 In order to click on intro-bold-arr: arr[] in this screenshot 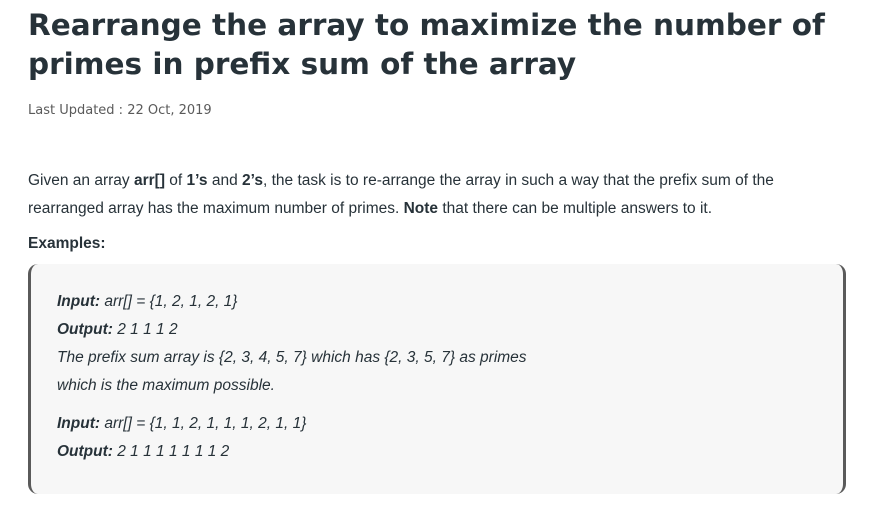, I will do `click(149, 180)`.